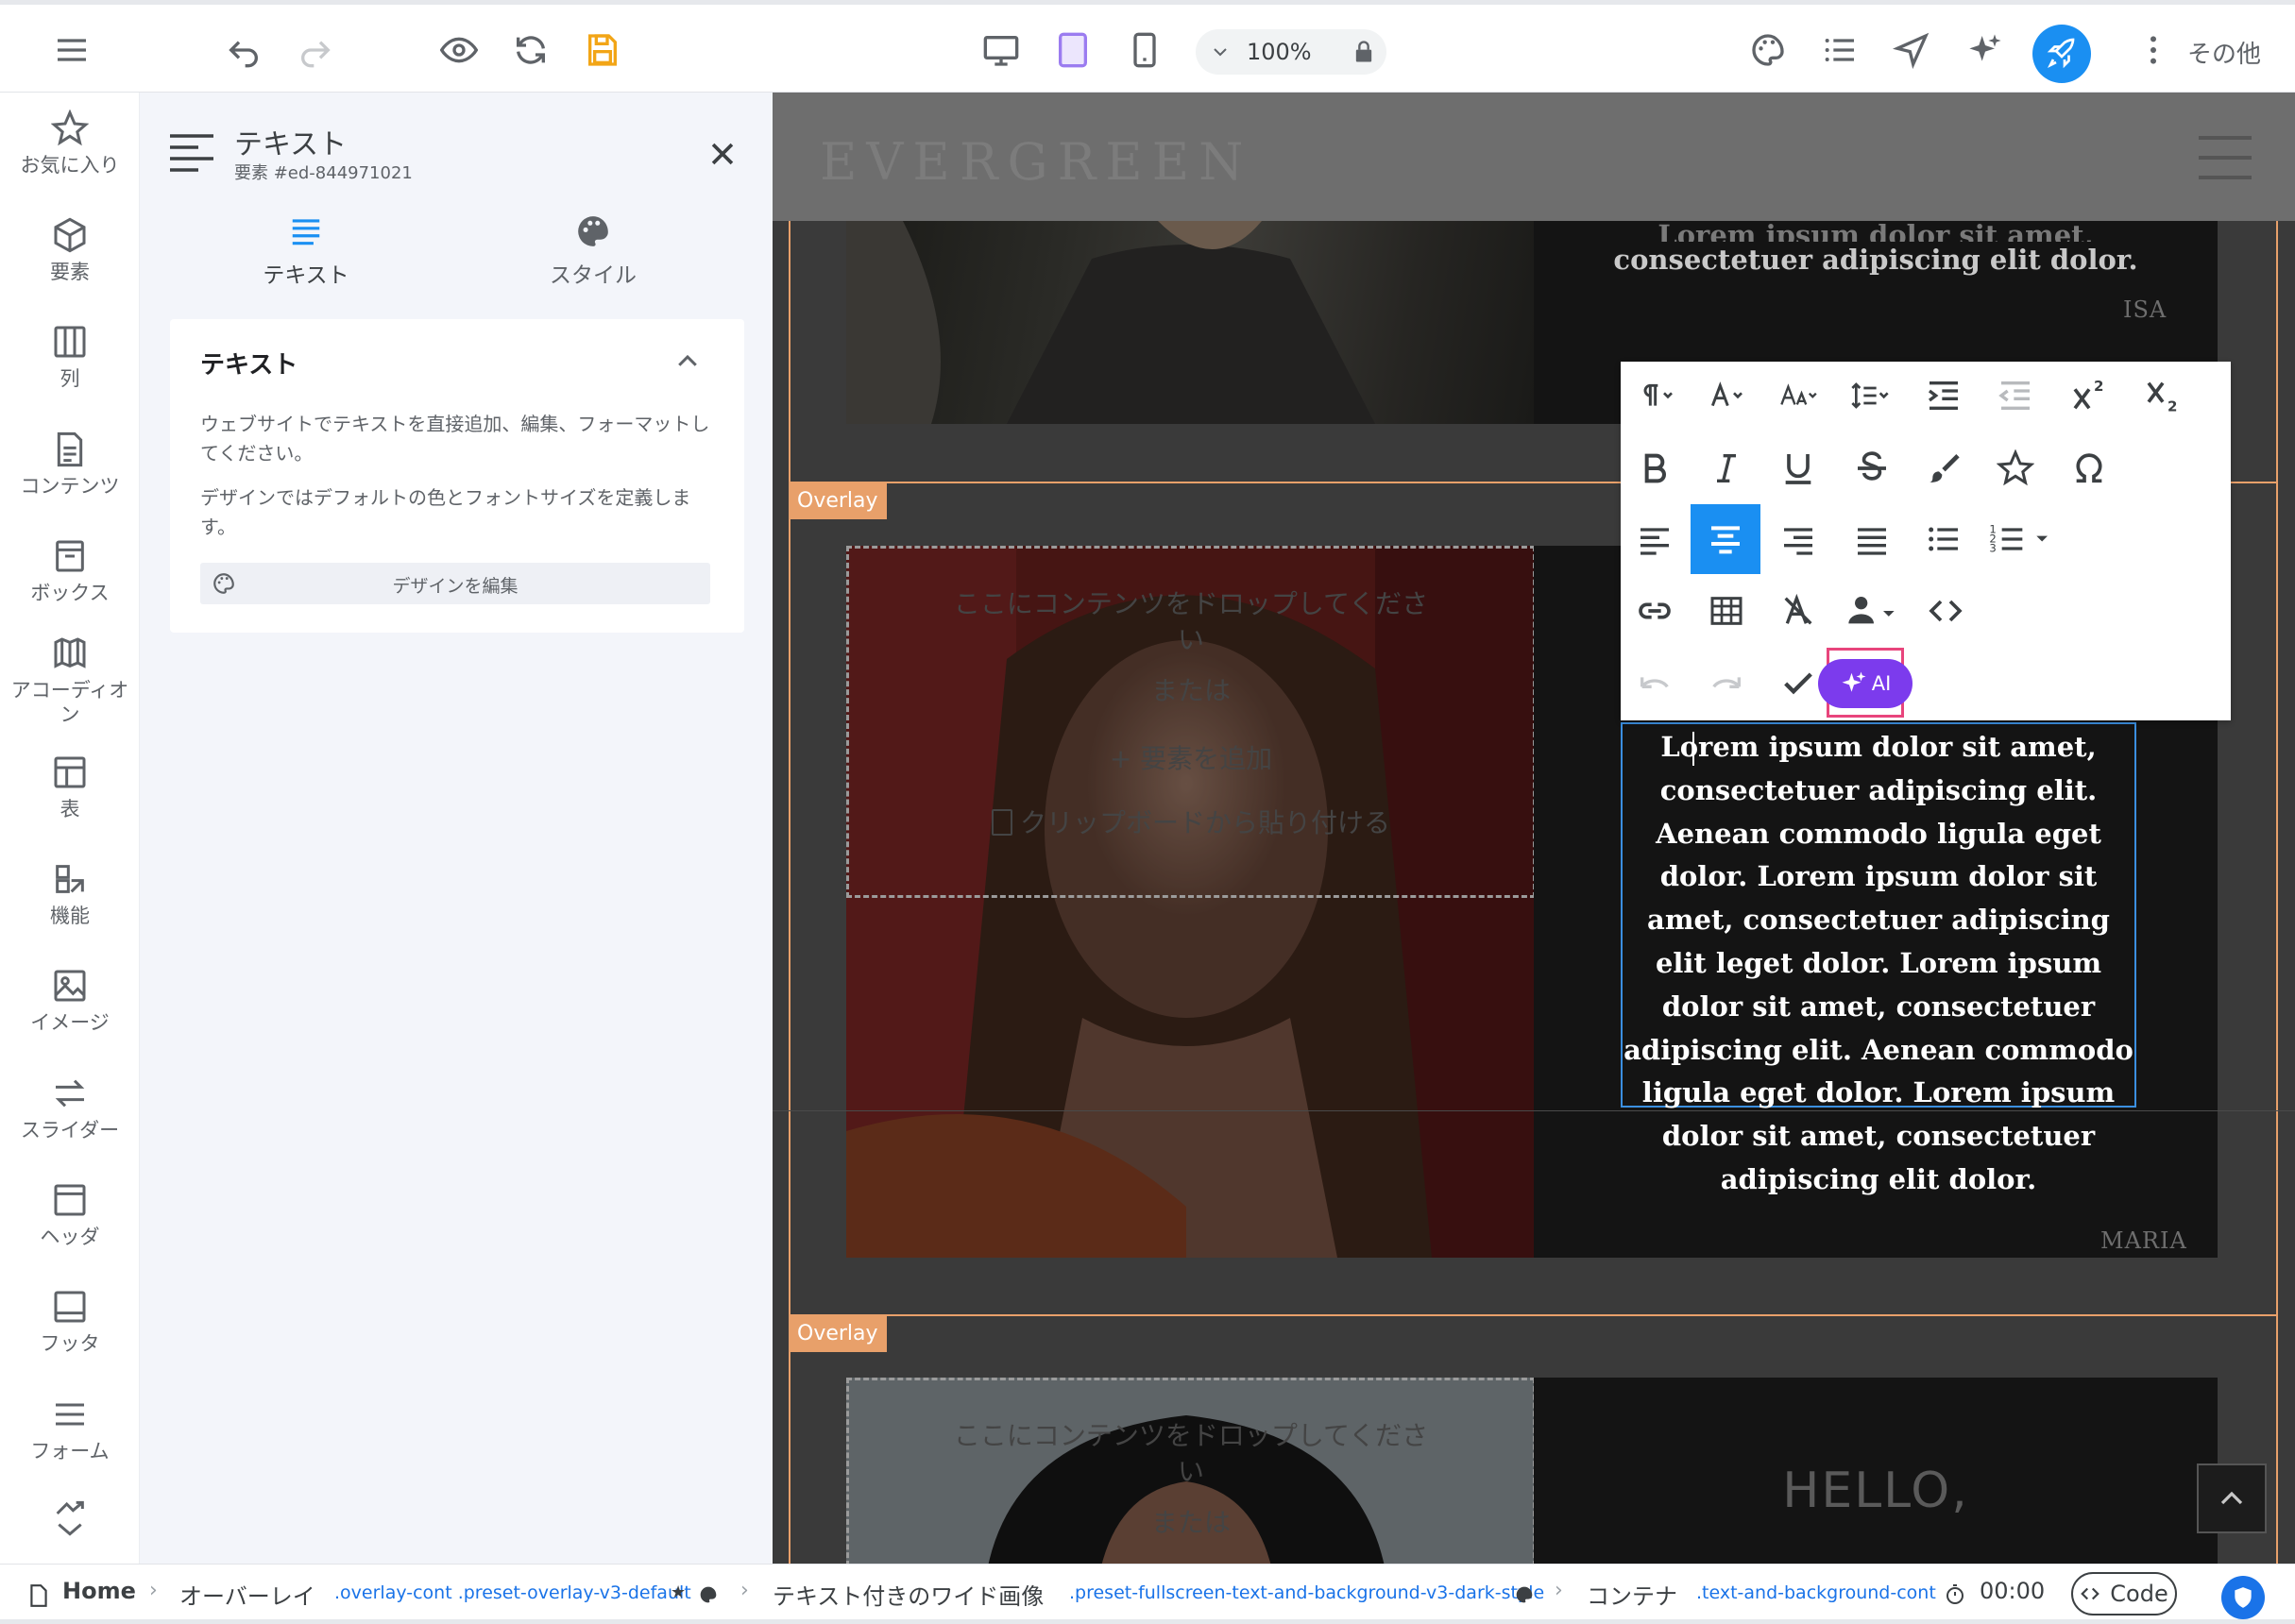 This screenshot has height=1624, width=2295. What do you see at coordinates (1036, 162) in the screenshot?
I see `site-logo: EVERGREEN` at bounding box center [1036, 162].